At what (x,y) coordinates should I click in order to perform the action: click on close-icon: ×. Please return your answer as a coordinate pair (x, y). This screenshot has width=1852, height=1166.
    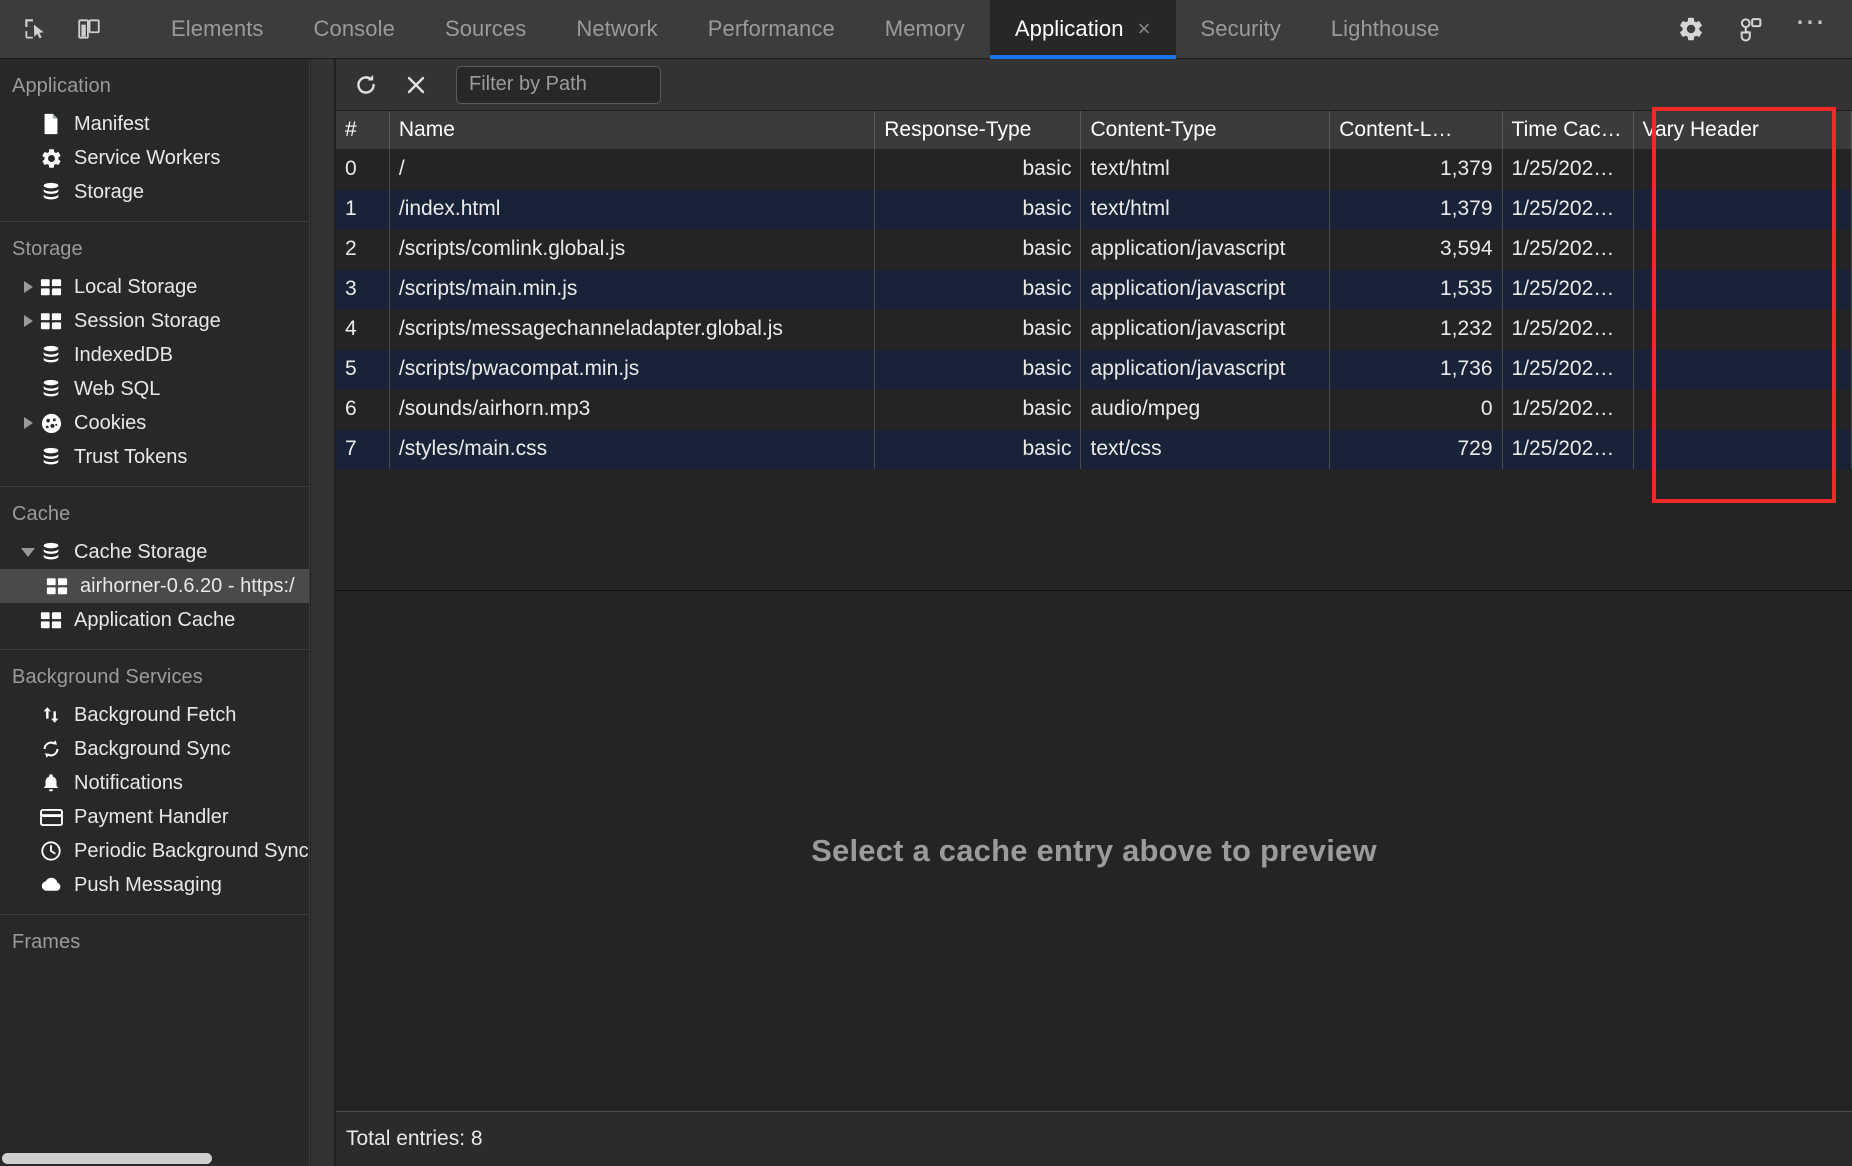
    Looking at the image, I should click on (1144, 29).